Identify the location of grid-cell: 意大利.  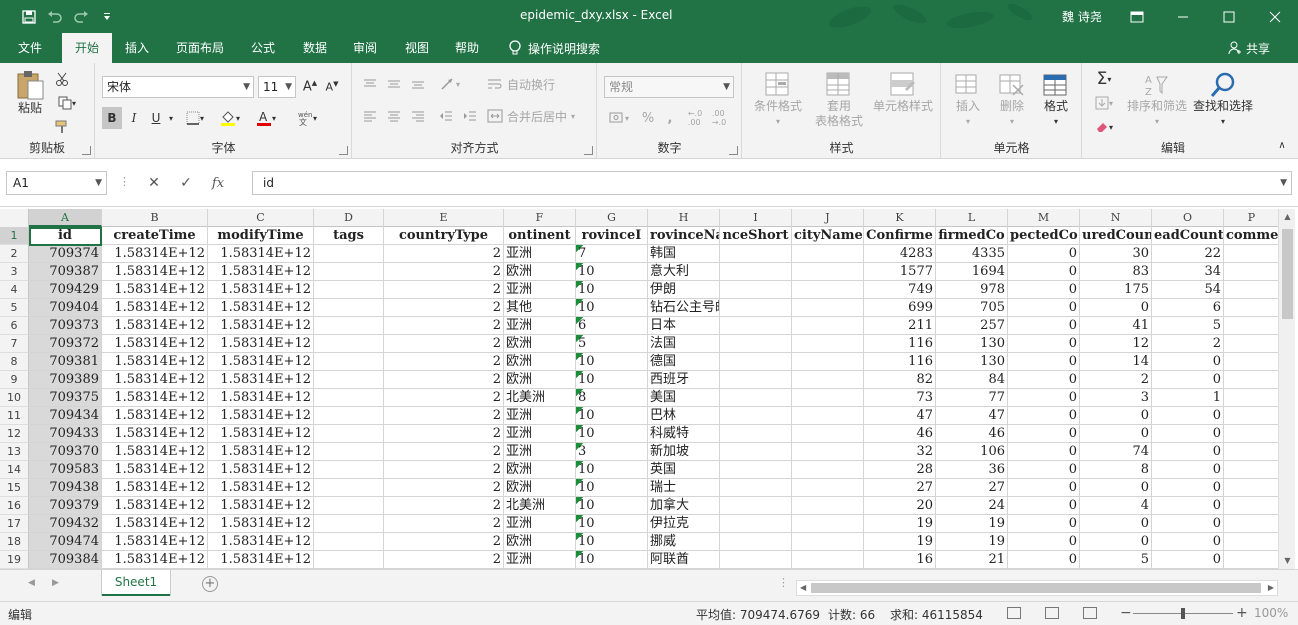
(684, 272).